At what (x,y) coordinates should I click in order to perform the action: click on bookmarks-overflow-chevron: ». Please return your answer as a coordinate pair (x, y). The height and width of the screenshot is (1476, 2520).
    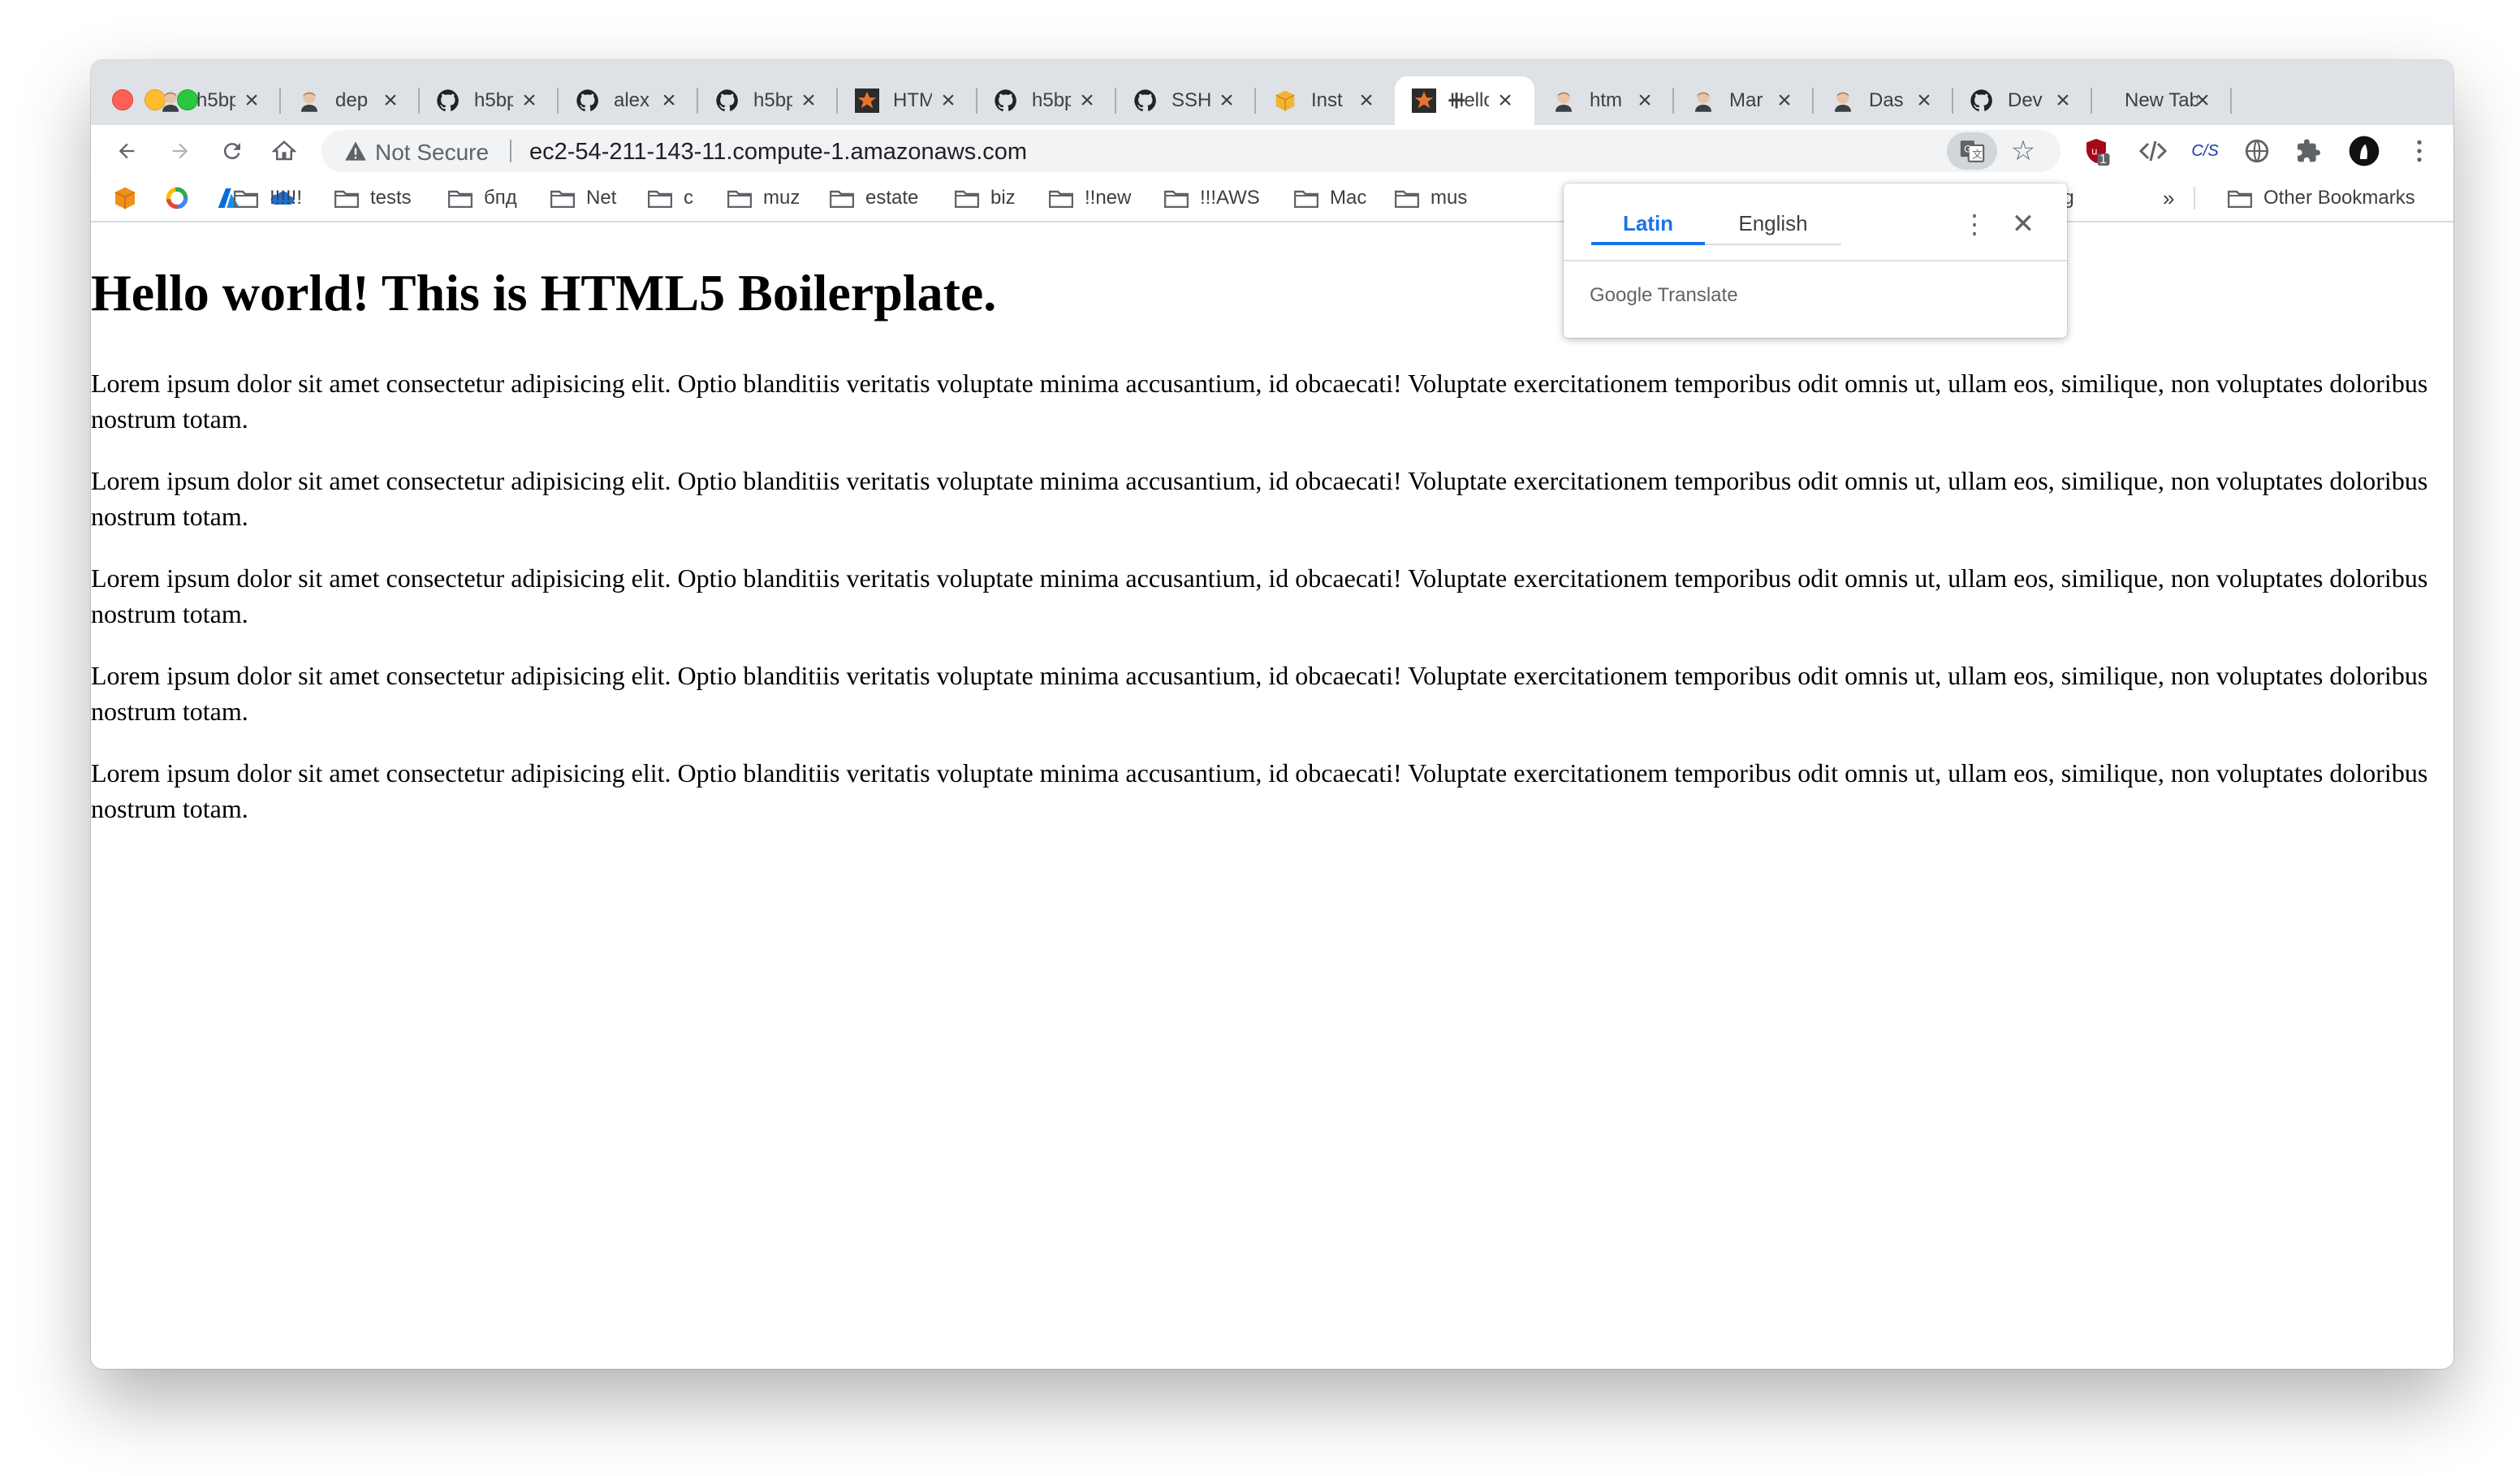
    Looking at the image, I should click on (2169, 198).